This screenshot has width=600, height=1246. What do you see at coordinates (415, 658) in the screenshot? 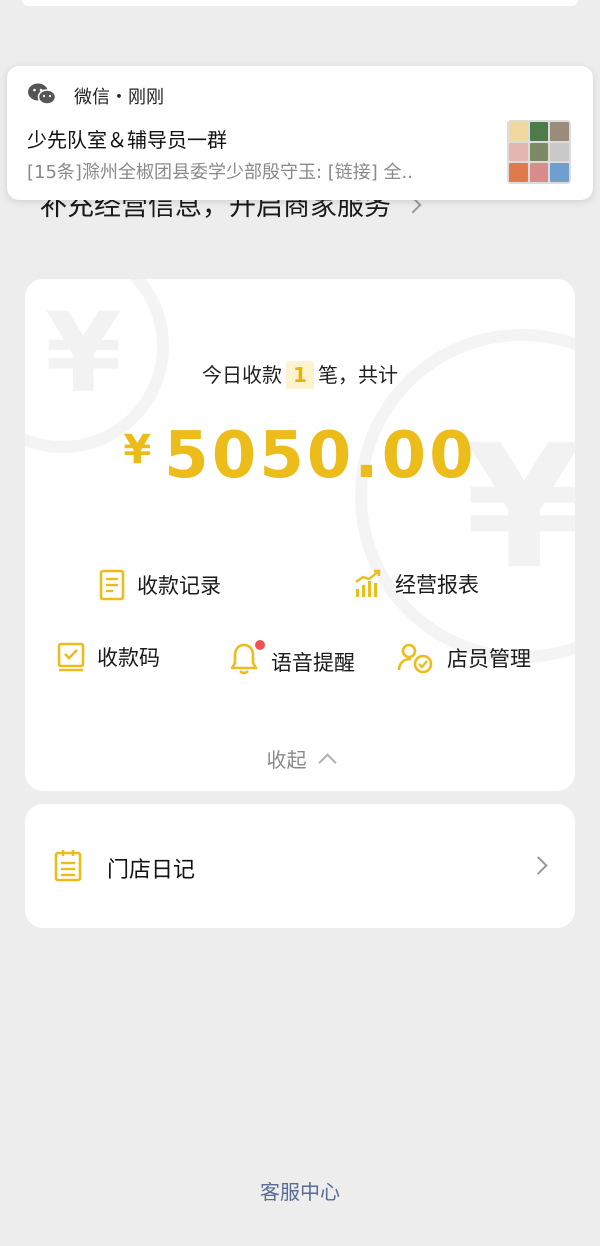
I see `staff-check-icon` at bounding box center [415, 658].